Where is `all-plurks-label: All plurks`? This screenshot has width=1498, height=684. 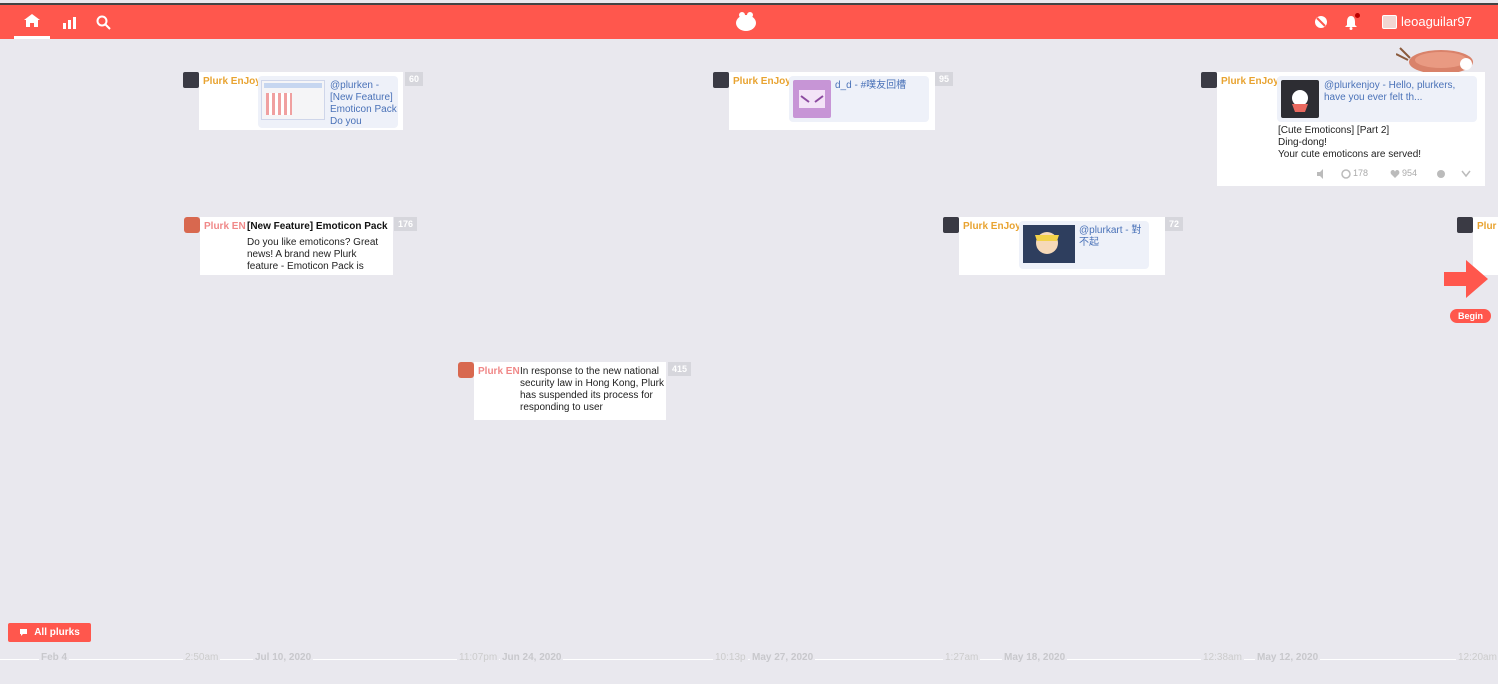 all-plurks-label: All plurks is located at coordinates (57, 632).